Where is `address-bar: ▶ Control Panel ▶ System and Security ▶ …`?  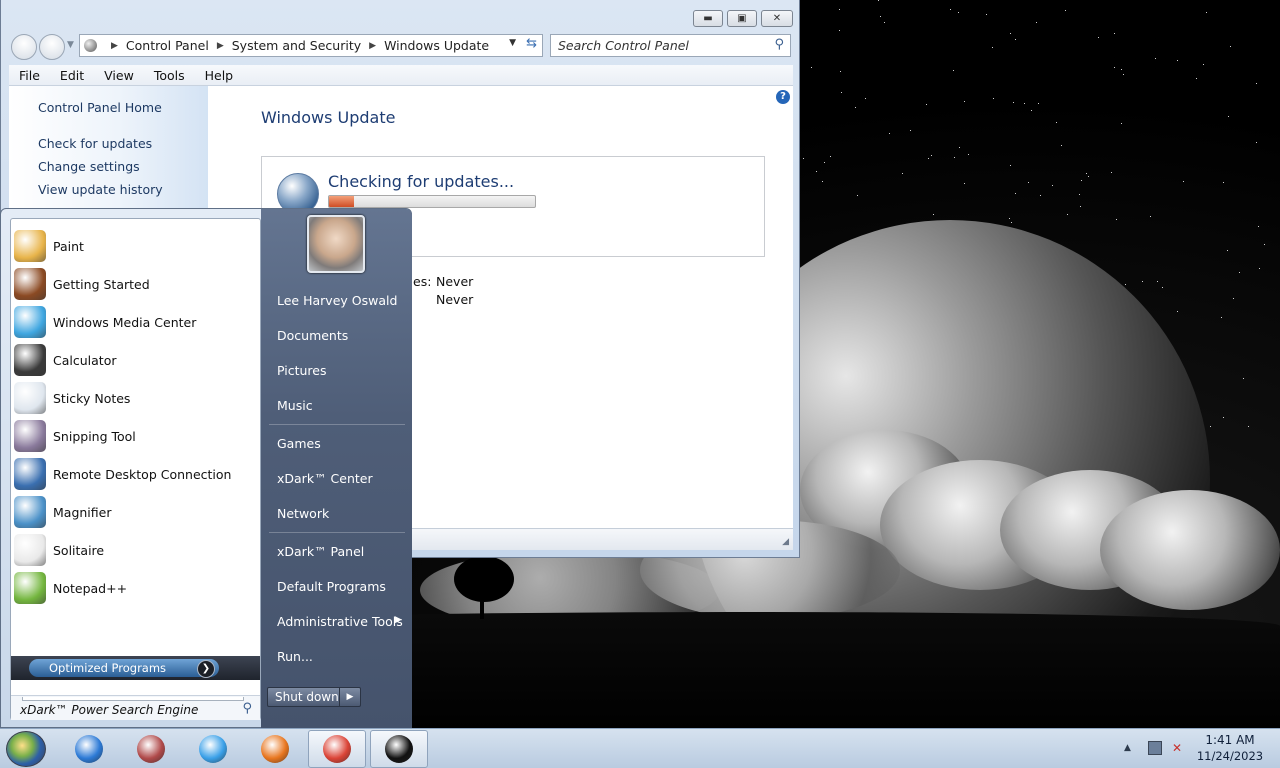 address-bar: ▶ Control Panel ▶ System and Security ▶ … is located at coordinates (311, 45).